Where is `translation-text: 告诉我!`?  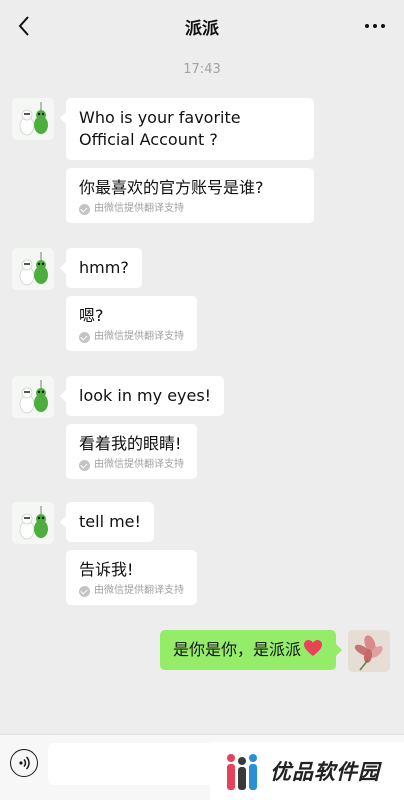 translation-text: 告诉我! is located at coordinates (106, 569).